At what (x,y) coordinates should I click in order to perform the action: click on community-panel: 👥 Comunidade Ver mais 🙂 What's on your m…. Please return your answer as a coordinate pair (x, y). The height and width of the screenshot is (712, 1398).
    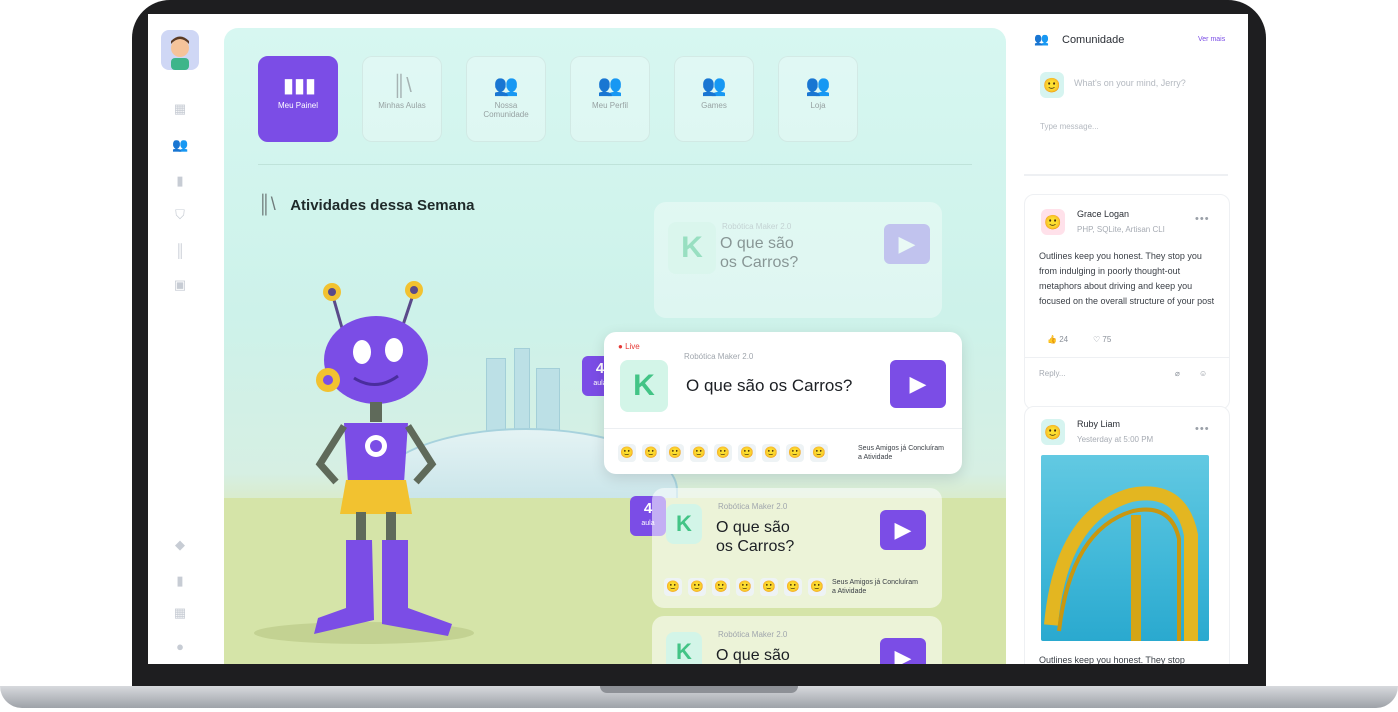
    Looking at the image, I should click on (1134, 339).